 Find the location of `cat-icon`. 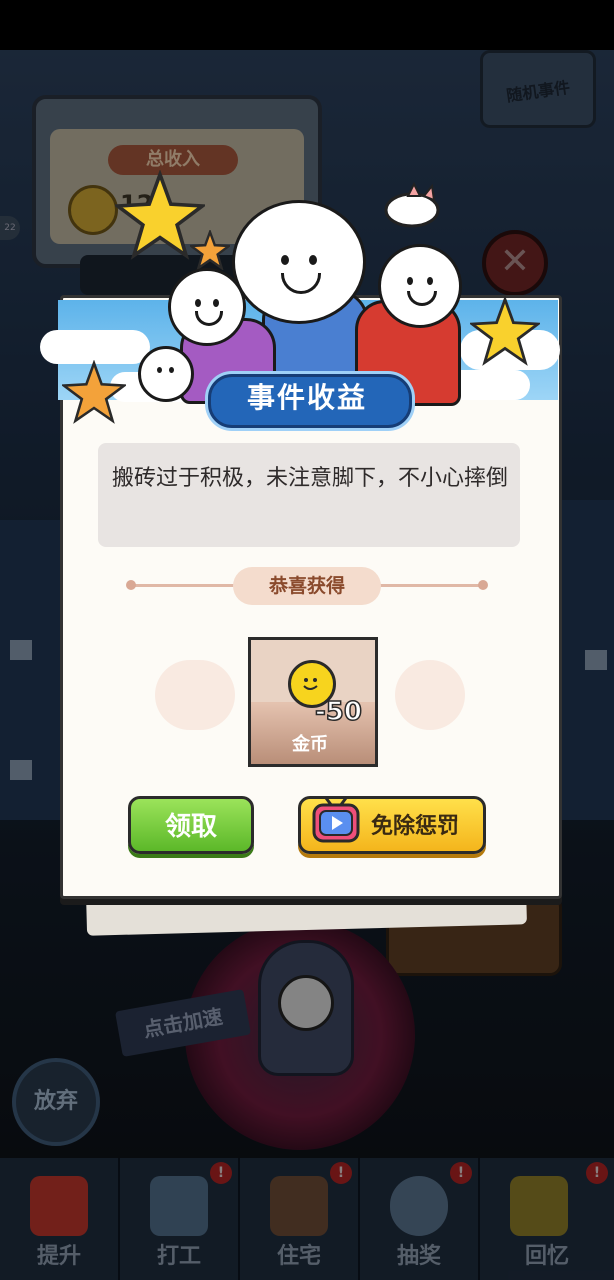

cat-icon is located at coordinates (412, 204).